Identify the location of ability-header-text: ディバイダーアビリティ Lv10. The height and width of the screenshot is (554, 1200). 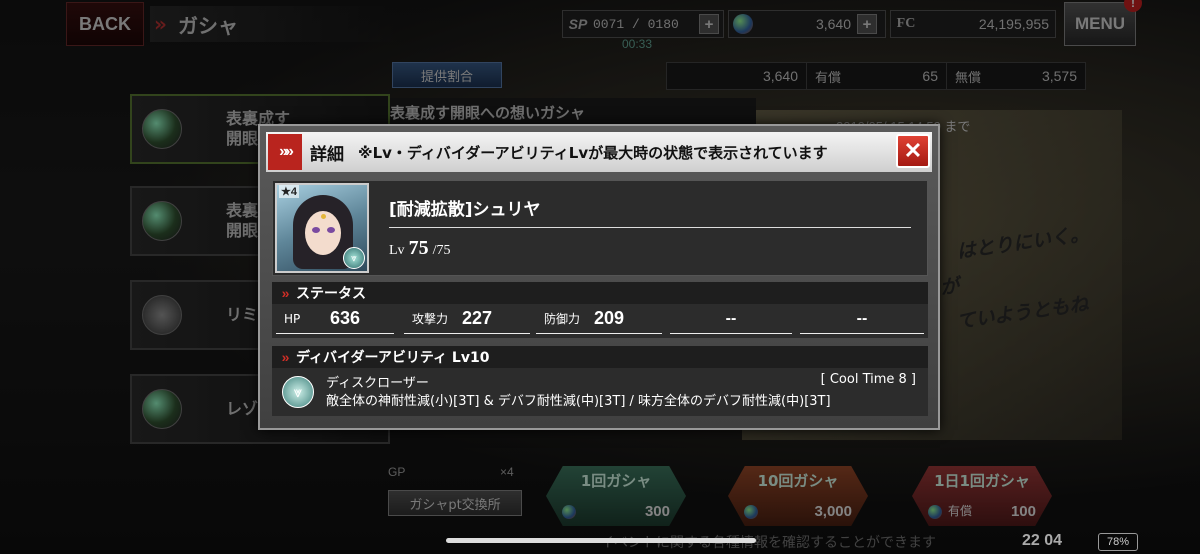
(393, 358).